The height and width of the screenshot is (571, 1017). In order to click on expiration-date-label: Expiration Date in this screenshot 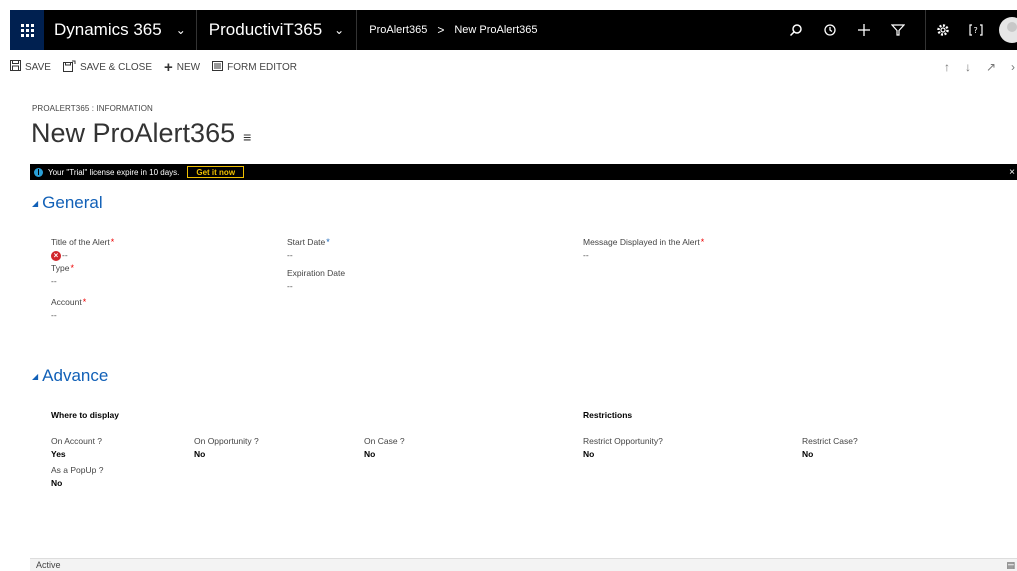, I will do `click(316, 273)`.